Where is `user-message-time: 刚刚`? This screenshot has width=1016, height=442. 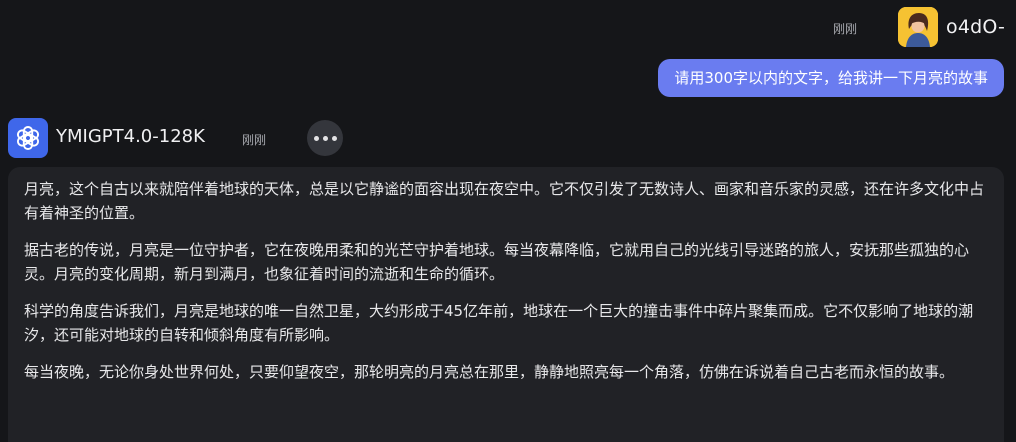 user-message-time: 刚刚 is located at coordinates (845, 29).